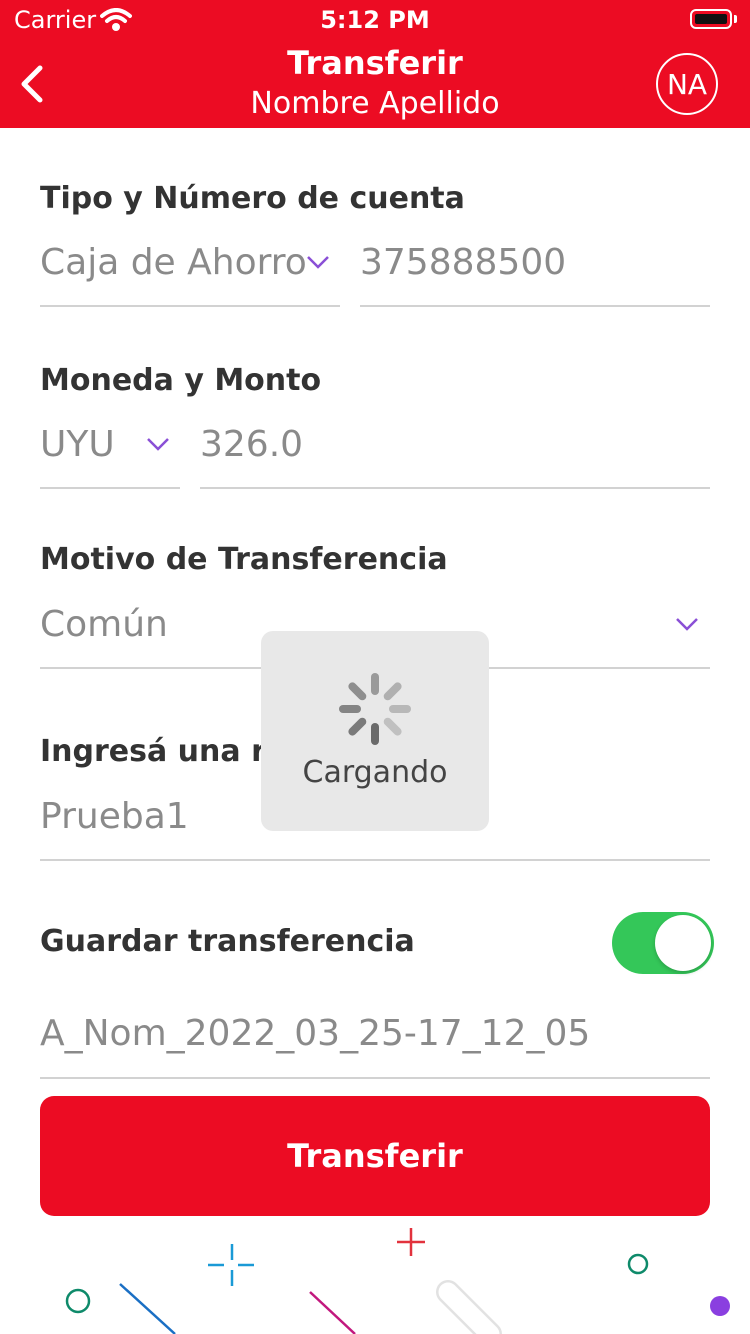 The image size is (750, 1334). I want to click on save-transfer-toggle, so click(663, 943).